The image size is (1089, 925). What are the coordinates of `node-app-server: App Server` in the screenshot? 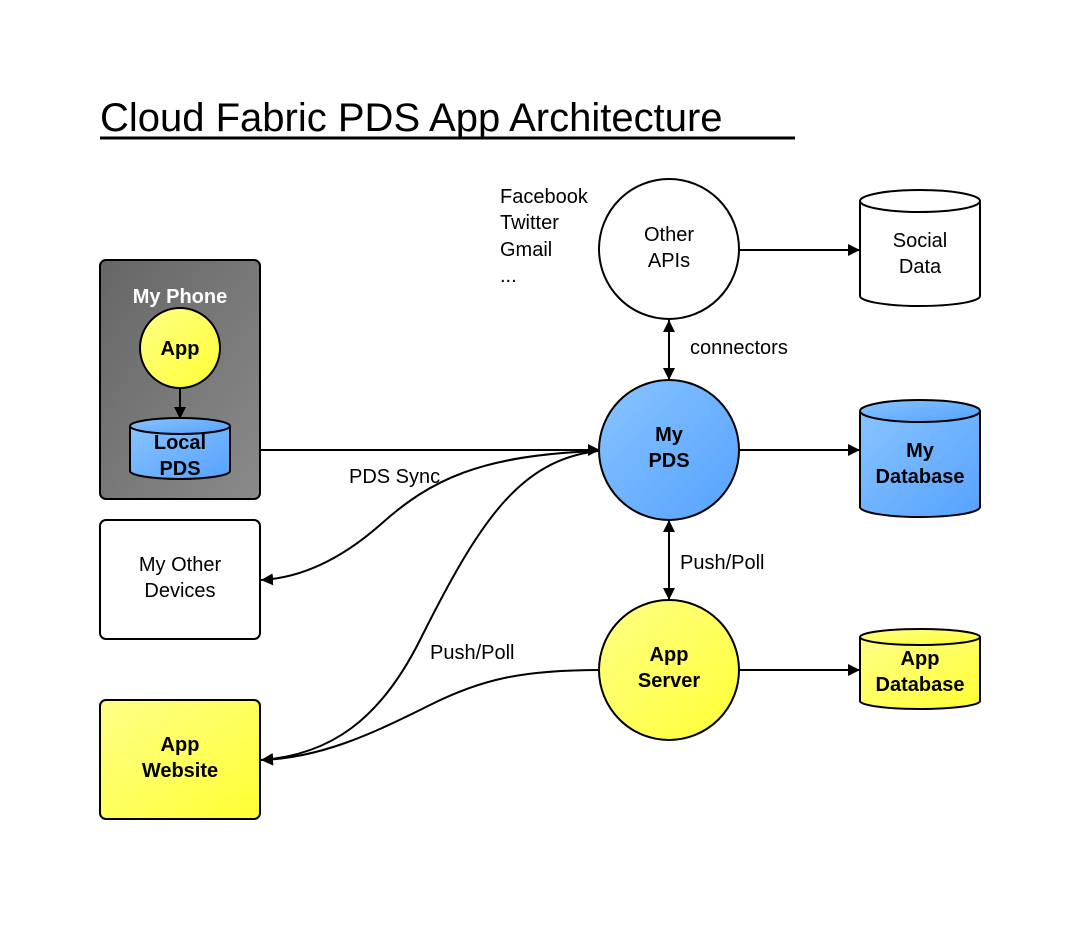 It's located at (669, 670).